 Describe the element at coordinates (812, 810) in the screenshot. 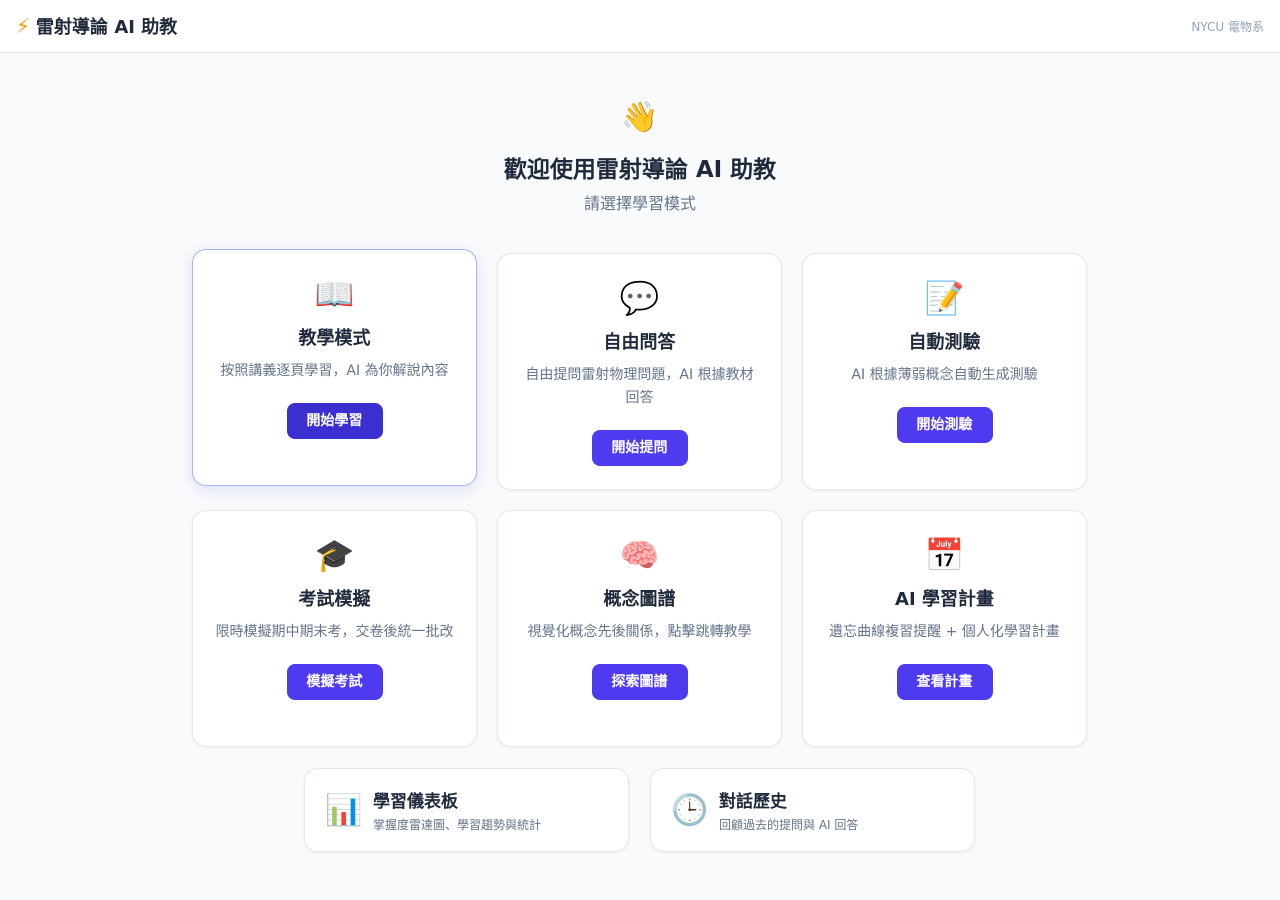

I see `history-card: 🕒 對話歷史 回顧過去的提問與 AI 回答` at that location.